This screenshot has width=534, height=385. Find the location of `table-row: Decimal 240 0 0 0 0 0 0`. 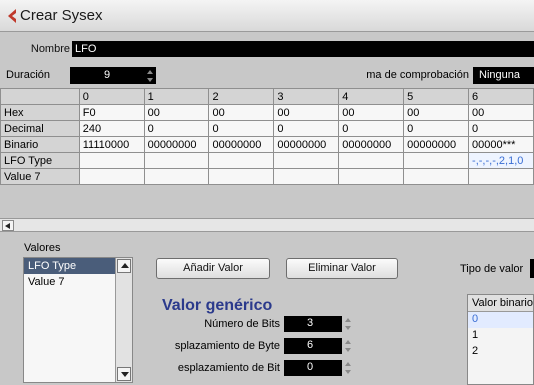

table-row: Decimal 240 0 0 0 0 0 0 is located at coordinates (267, 128).